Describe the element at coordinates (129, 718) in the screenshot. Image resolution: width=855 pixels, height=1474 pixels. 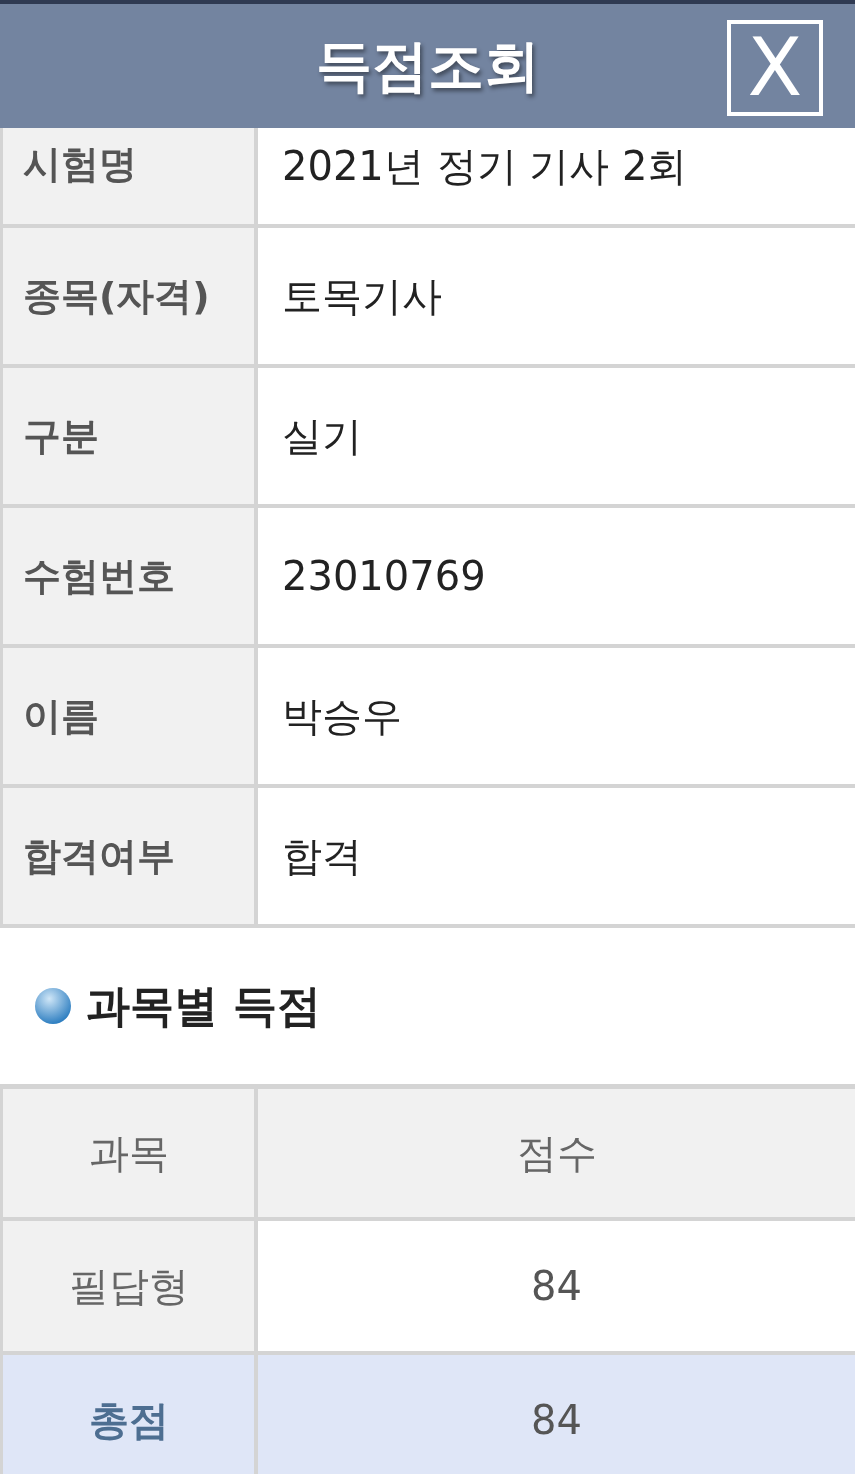
I see `field-label: 이름` at that location.